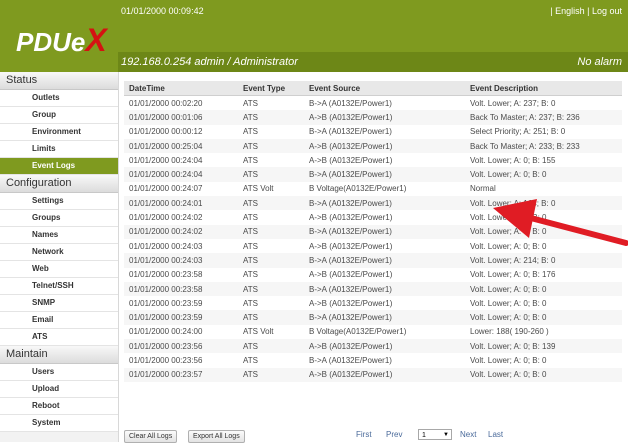 This screenshot has width=628, height=443. I want to click on sidebar-item-outlets: Outlets, so click(59, 98).